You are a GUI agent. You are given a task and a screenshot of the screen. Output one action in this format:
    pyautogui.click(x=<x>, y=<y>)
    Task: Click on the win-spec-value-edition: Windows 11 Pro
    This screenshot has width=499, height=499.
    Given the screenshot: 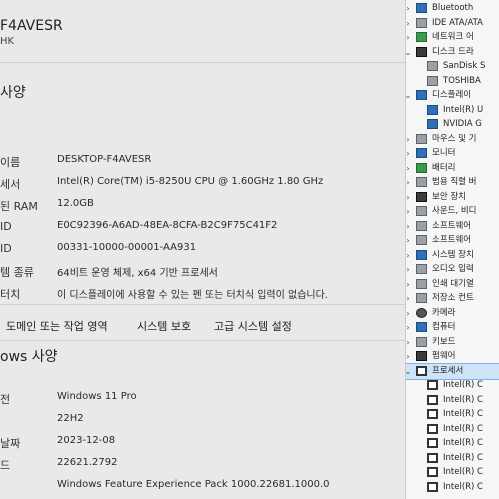 What is the action you would take?
    pyautogui.click(x=97, y=396)
    